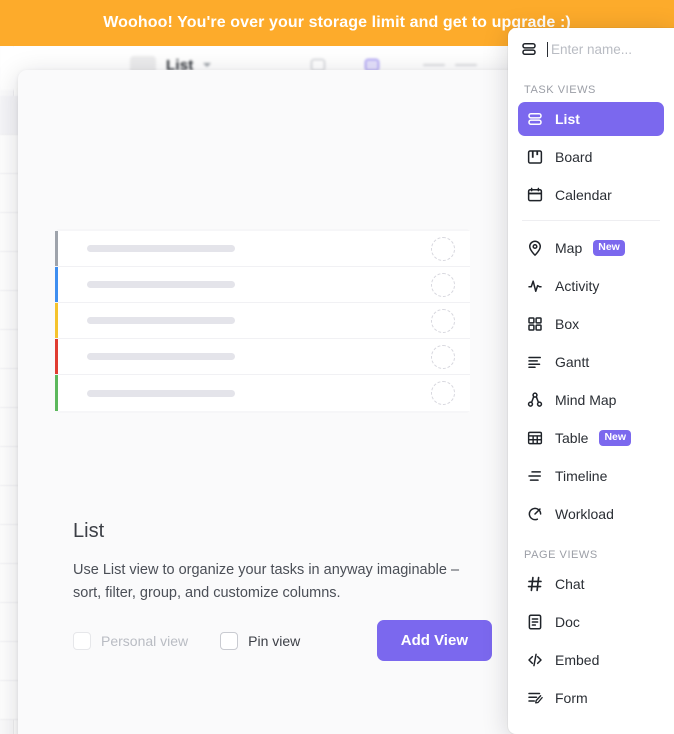 This screenshot has height=734, width=674. Describe the element at coordinates (570, 584) in the screenshot. I see `view-option-label: Chat` at that location.